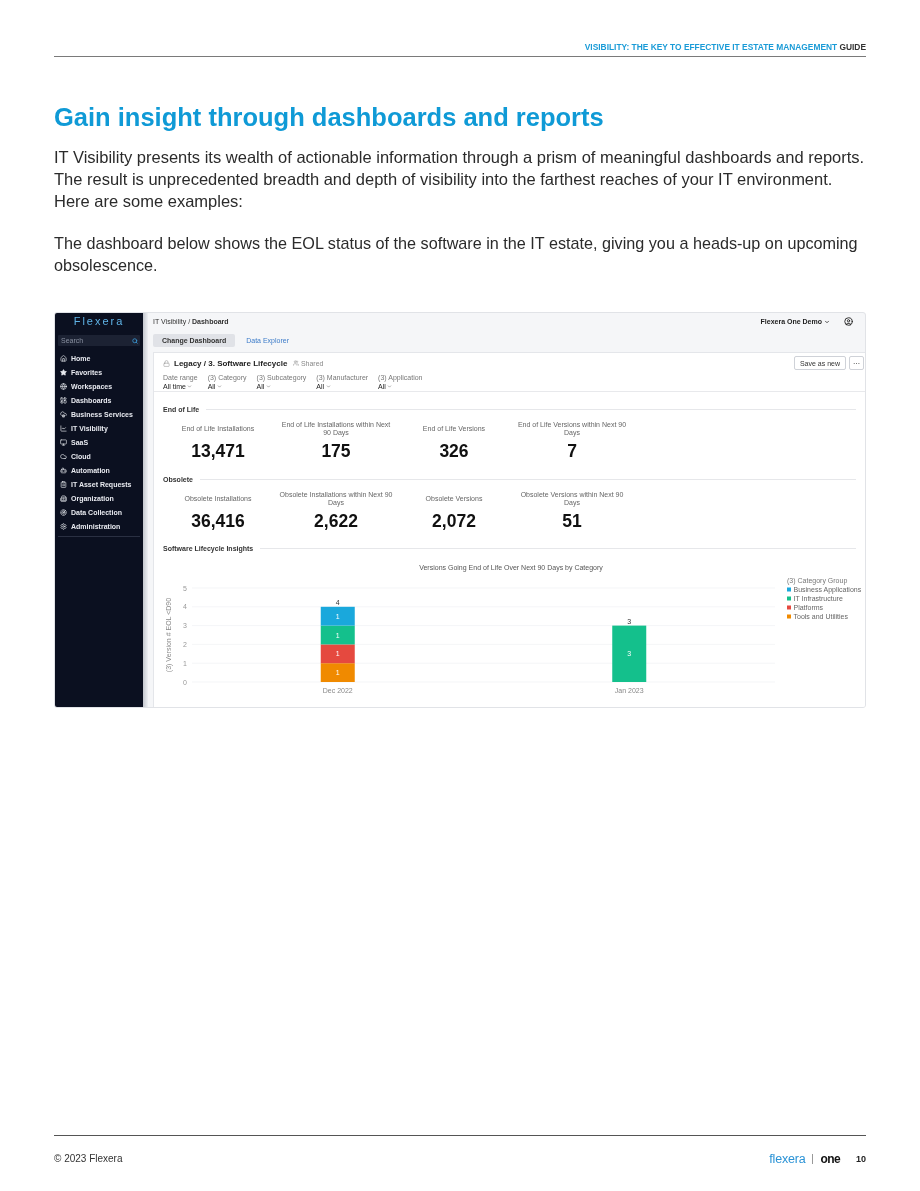  Describe the element at coordinates (231, 363) in the screenshot. I see `dashboard-title: Legacy / 3. Software Lifecycle` at that location.